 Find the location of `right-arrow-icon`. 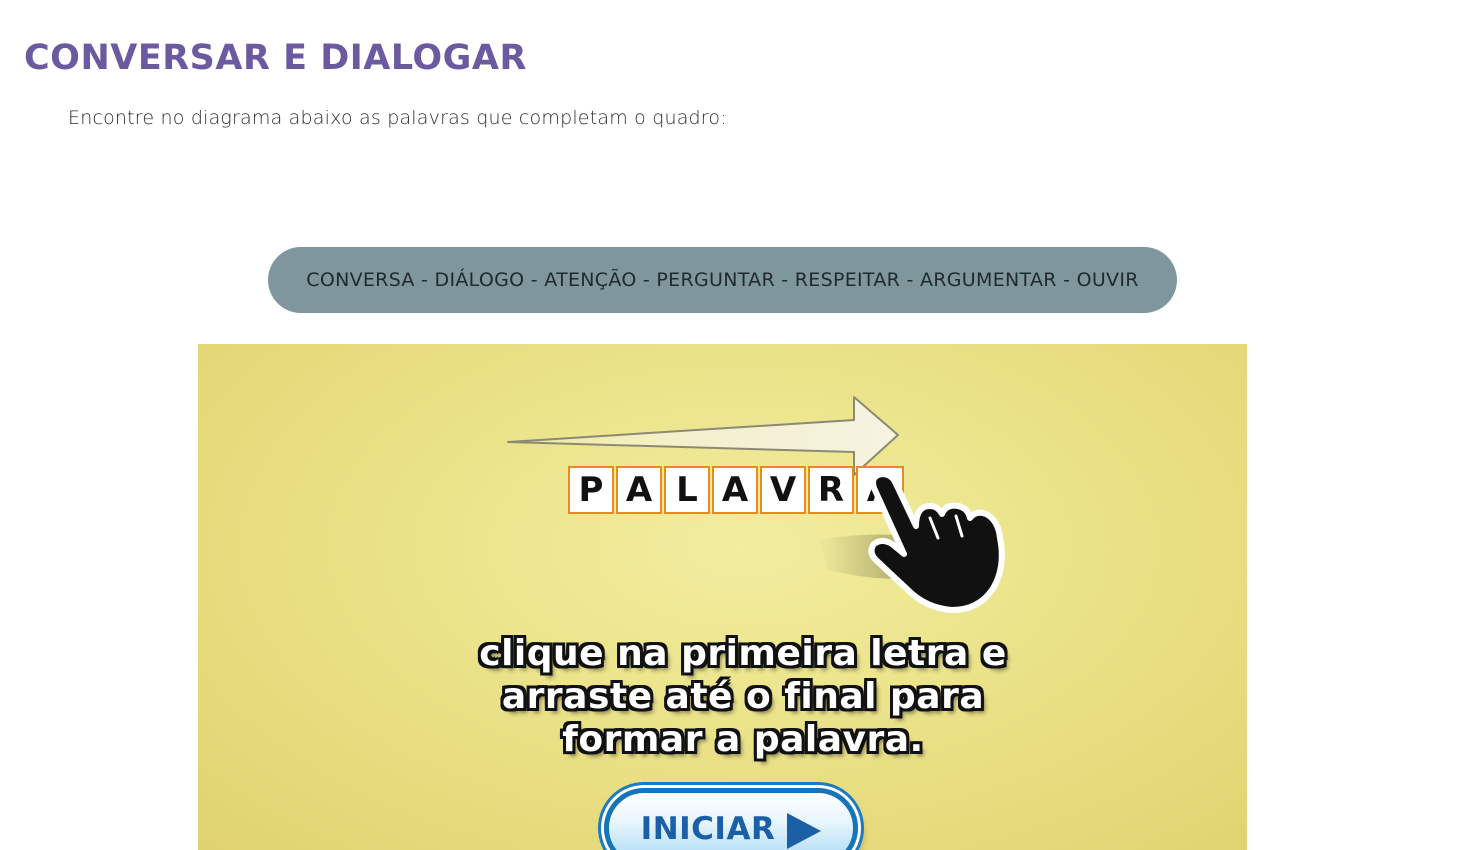

right-arrow-icon is located at coordinates (703, 436).